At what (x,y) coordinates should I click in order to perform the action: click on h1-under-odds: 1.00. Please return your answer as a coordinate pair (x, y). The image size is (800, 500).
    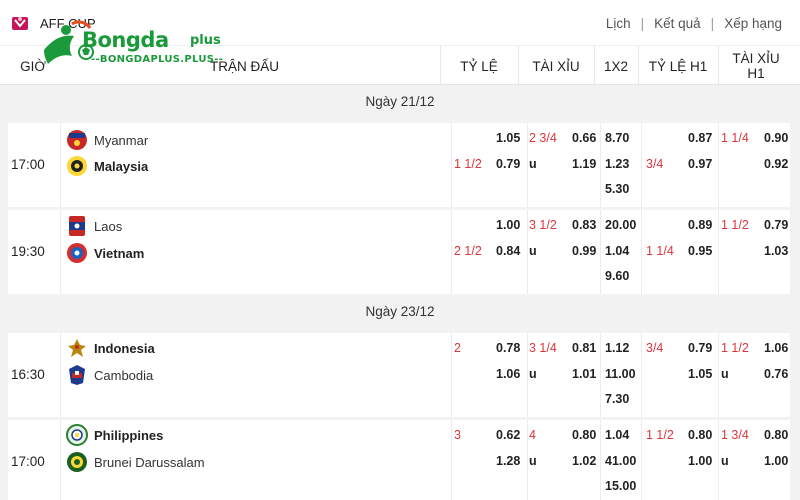
    Looking at the image, I should click on (776, 461).